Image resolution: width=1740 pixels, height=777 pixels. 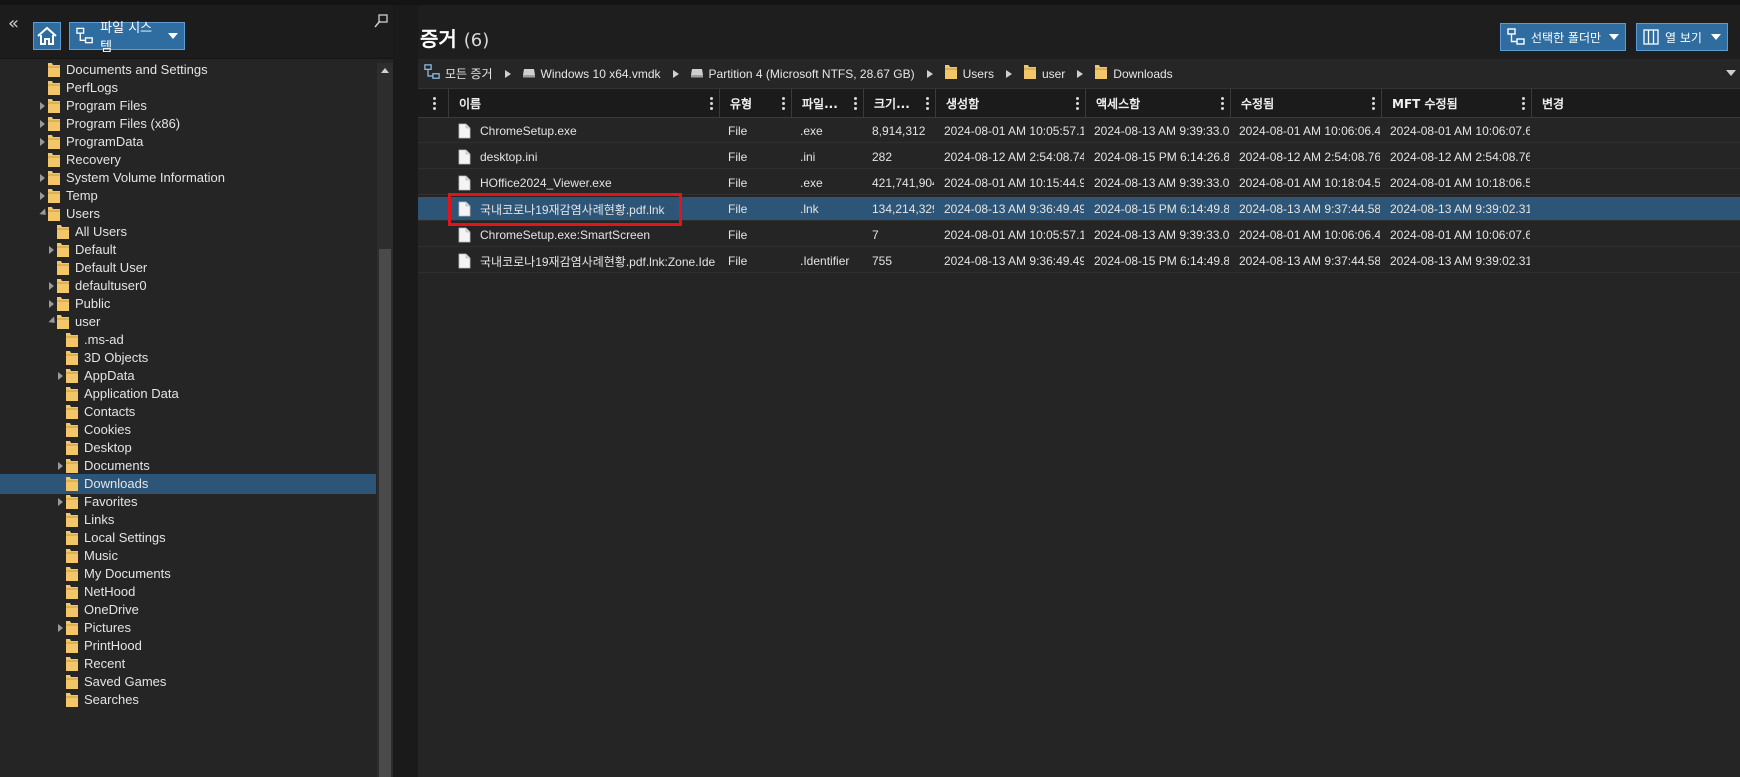 What do you see at coordinates (111, 285) in the screenshot?
I see `tree-item-label: defaultuser0` at bounding box center [111, 285].